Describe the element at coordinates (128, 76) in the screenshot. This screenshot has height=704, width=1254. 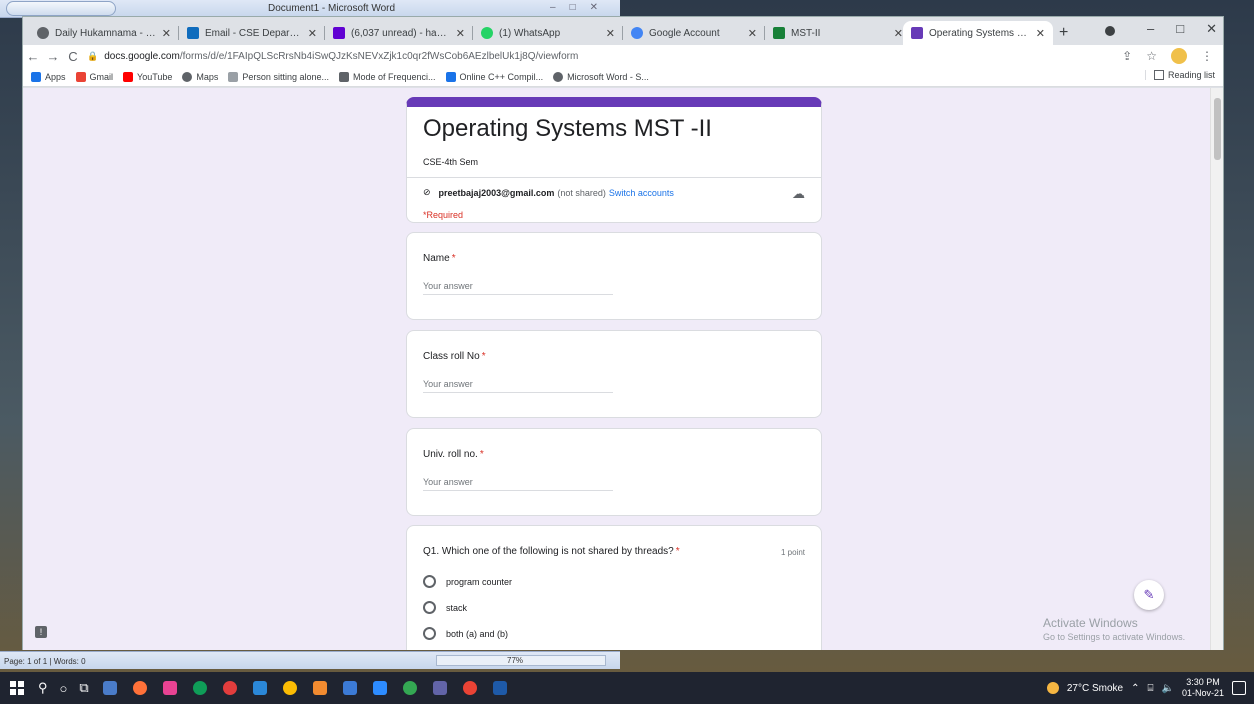
I see `youtube-icon` at that location.